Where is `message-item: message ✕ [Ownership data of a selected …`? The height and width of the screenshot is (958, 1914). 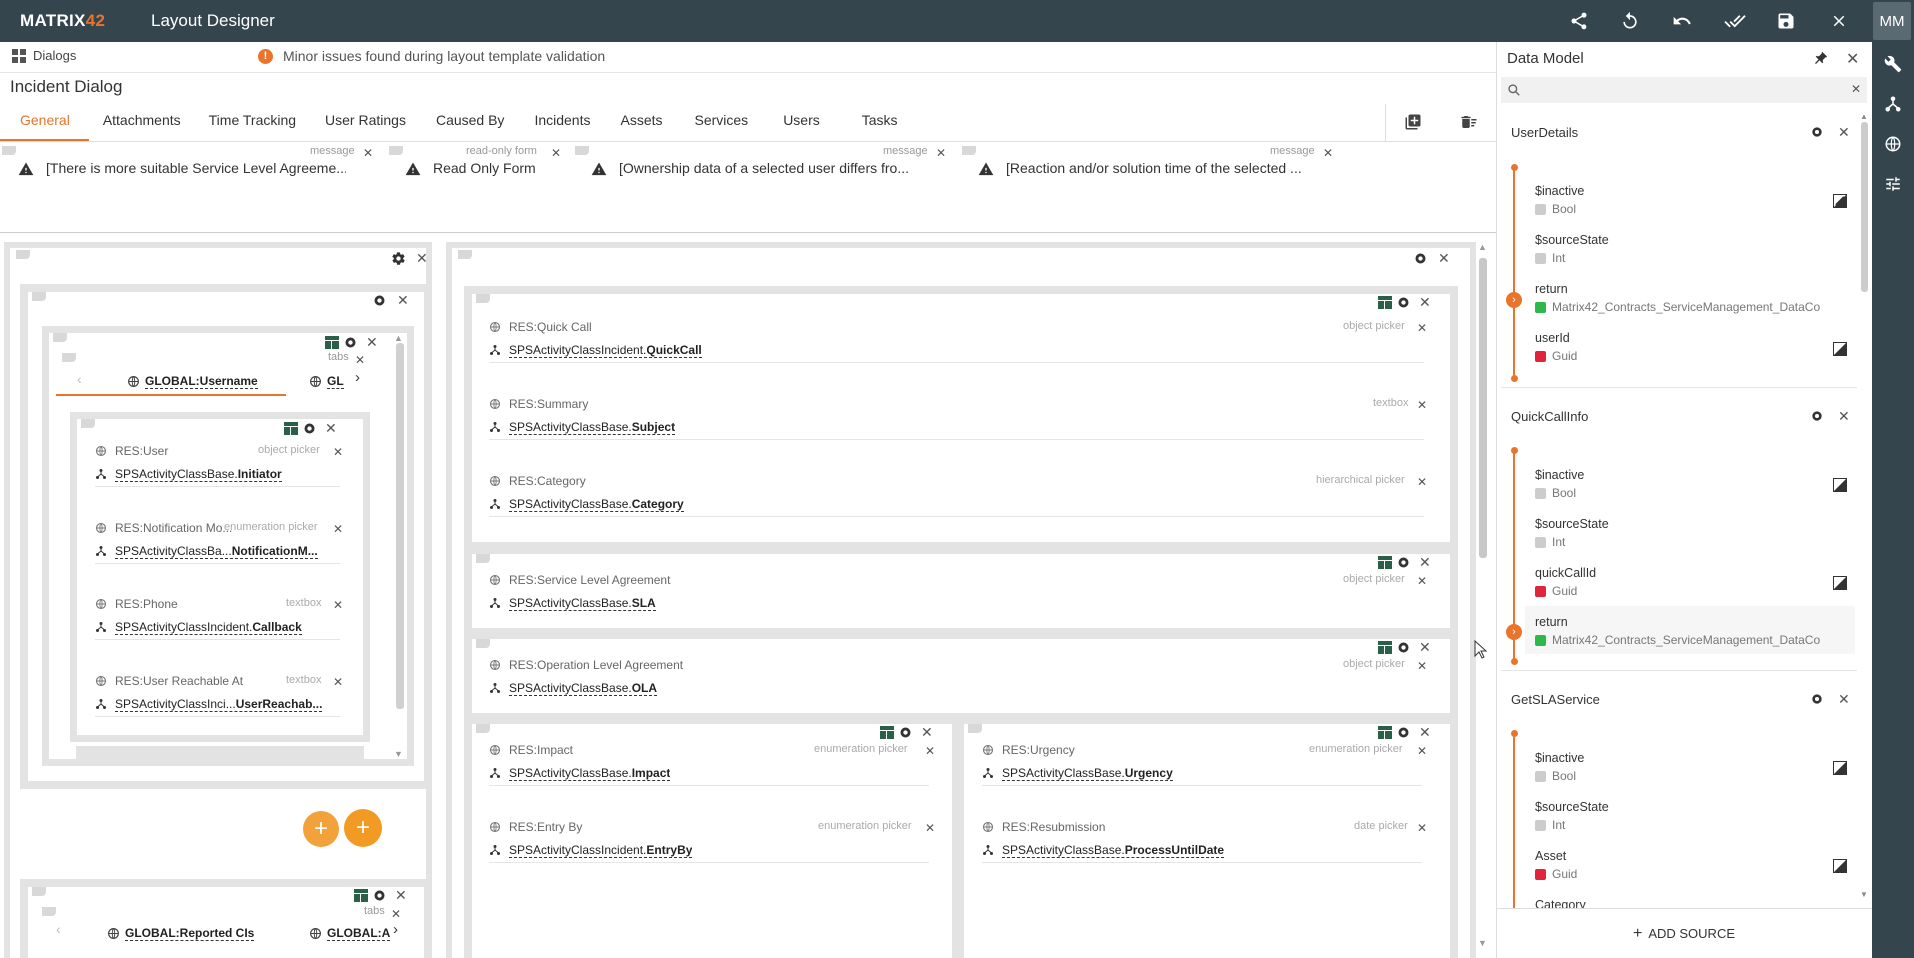 message-item: message ✕ [Ownership data of a selected … is located at coordinates (763, 165).